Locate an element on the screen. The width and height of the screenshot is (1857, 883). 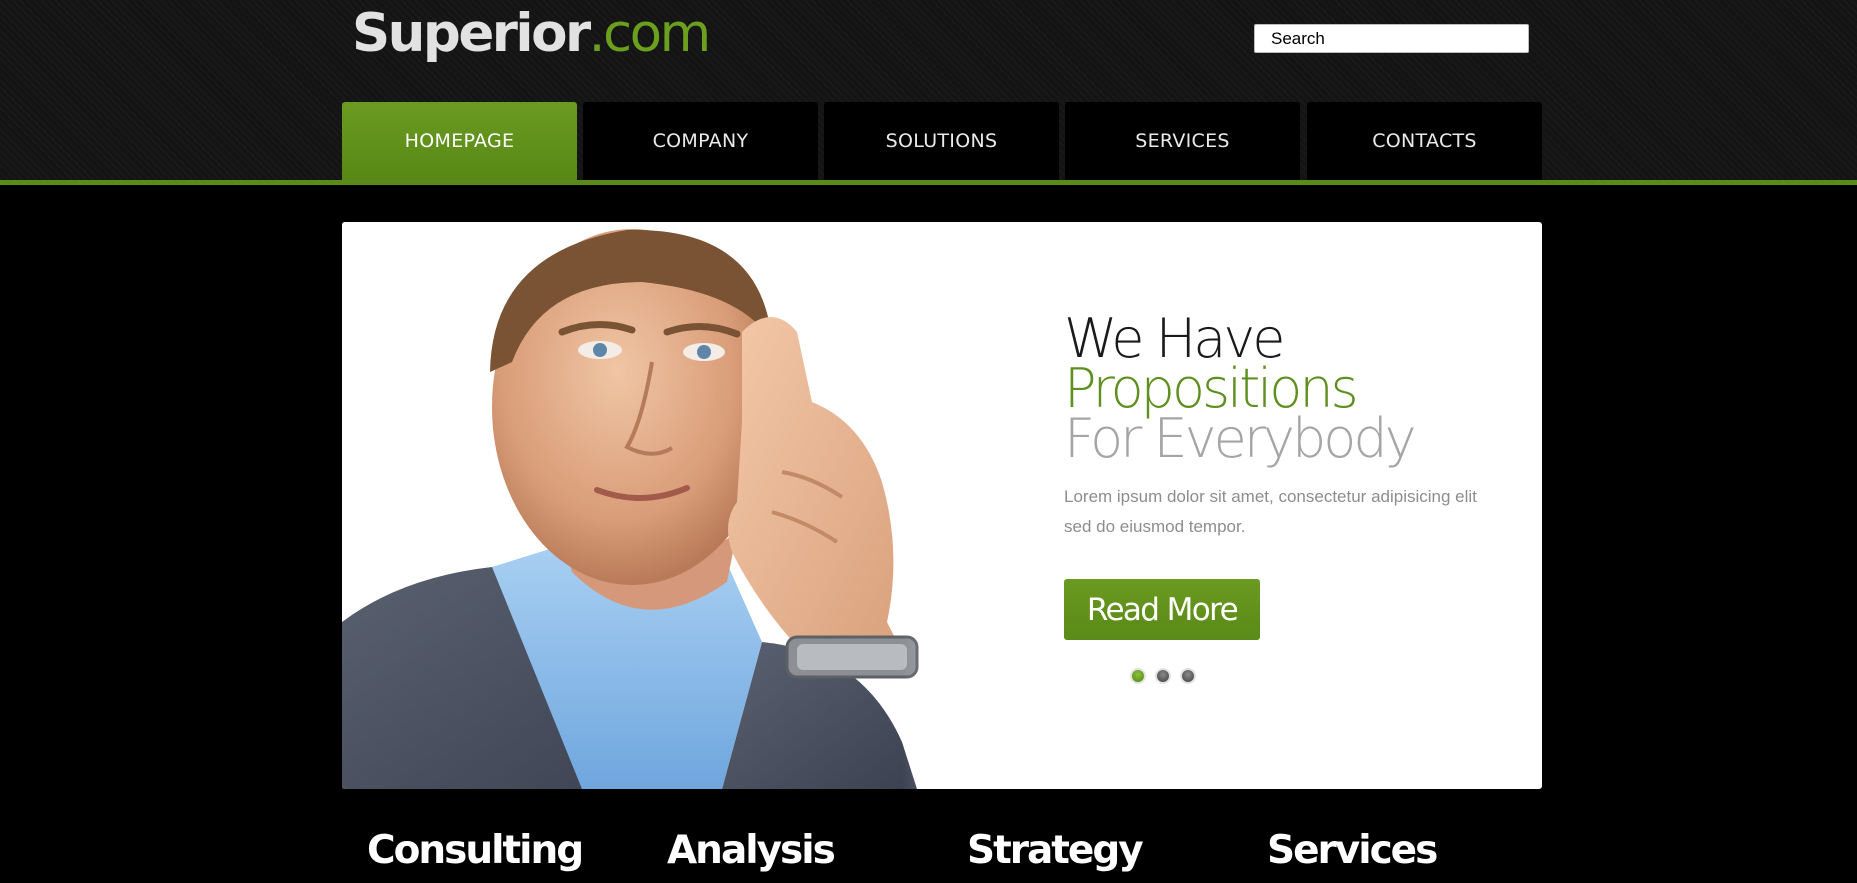
search-input is located at coordinates (1391, 38).